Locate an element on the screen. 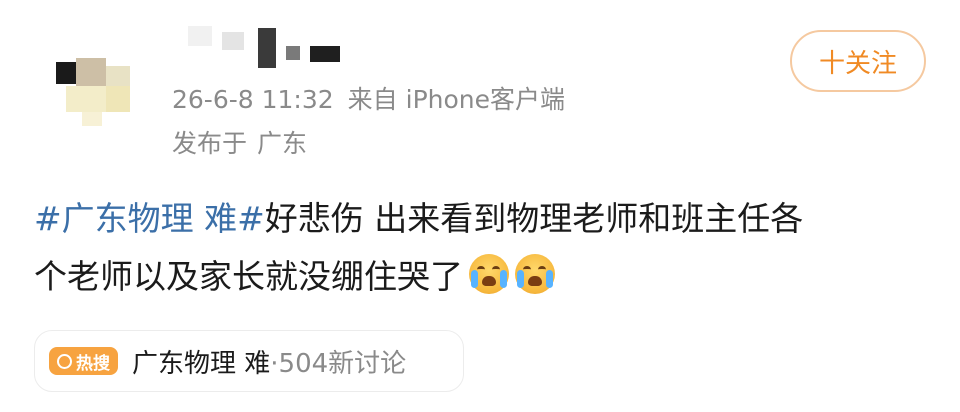 The image size is (960, 412). post-source: 来自 iPhone客户端 is located at coordinates (456, 99).